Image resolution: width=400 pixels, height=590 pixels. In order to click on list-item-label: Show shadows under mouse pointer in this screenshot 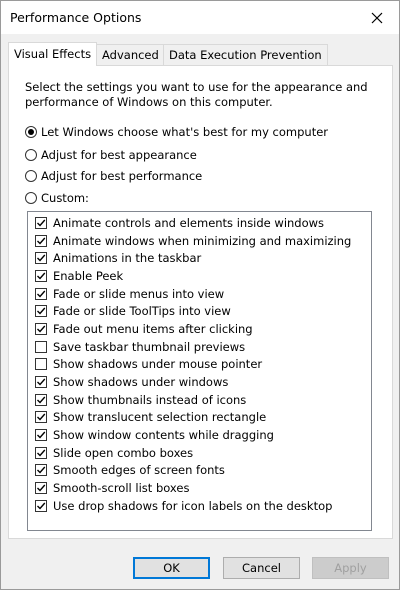, I will do `click(158, 363)`.